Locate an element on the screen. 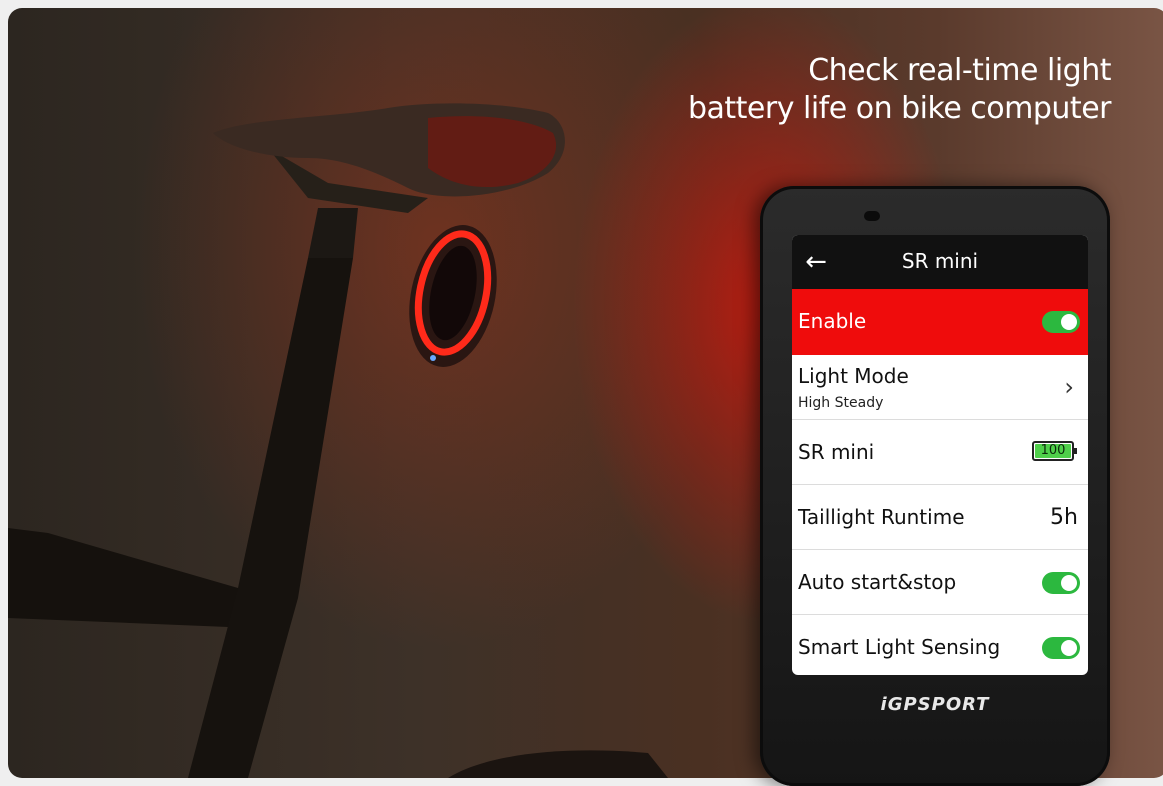 The image size is (1163, 786). smart-light-sensing-toggle is located at coordinates (1061, 648).